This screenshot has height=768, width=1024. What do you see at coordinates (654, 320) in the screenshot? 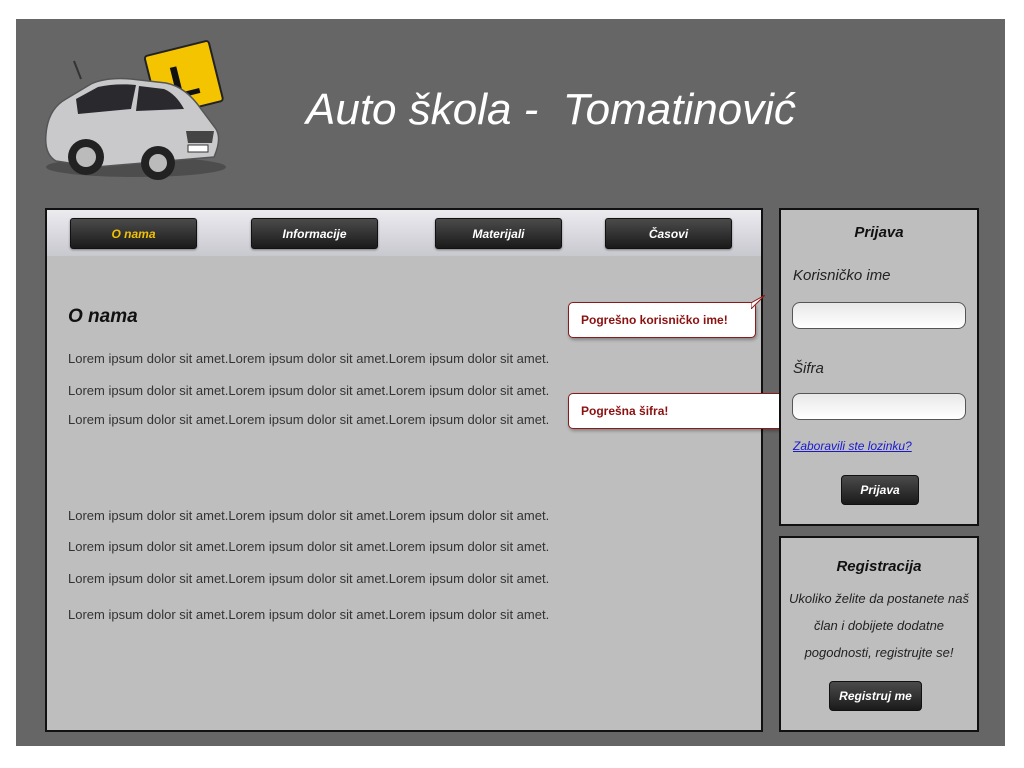
I see `username-error-text: Pogrešno korisničko ime!` at bounding box center [654, 320].